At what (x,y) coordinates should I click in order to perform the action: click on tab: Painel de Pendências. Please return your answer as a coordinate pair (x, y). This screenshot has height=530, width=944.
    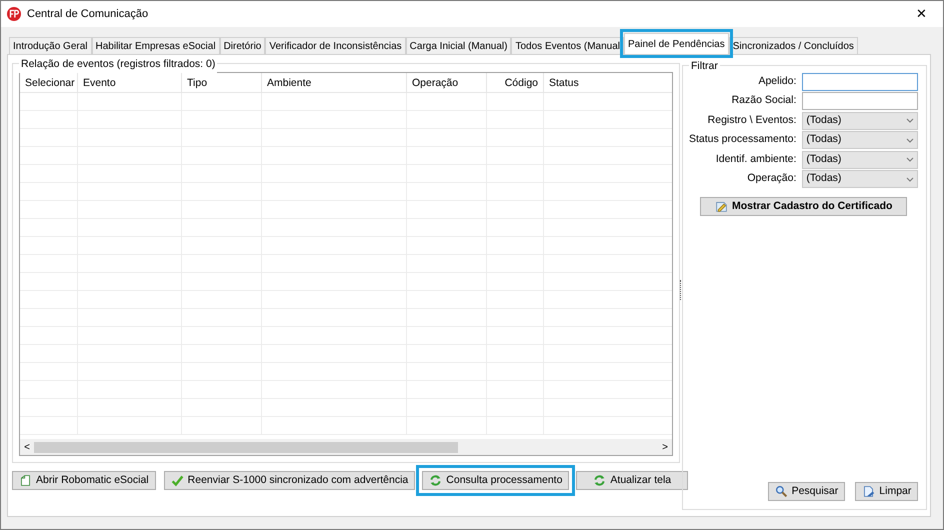
    Looking at the image, I should click on (676, 43).